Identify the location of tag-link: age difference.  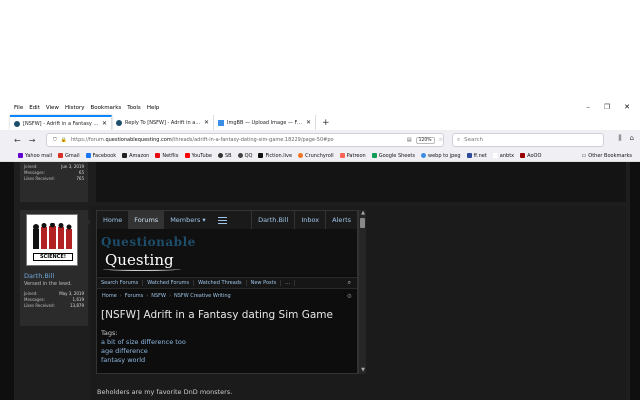
(143, 351).